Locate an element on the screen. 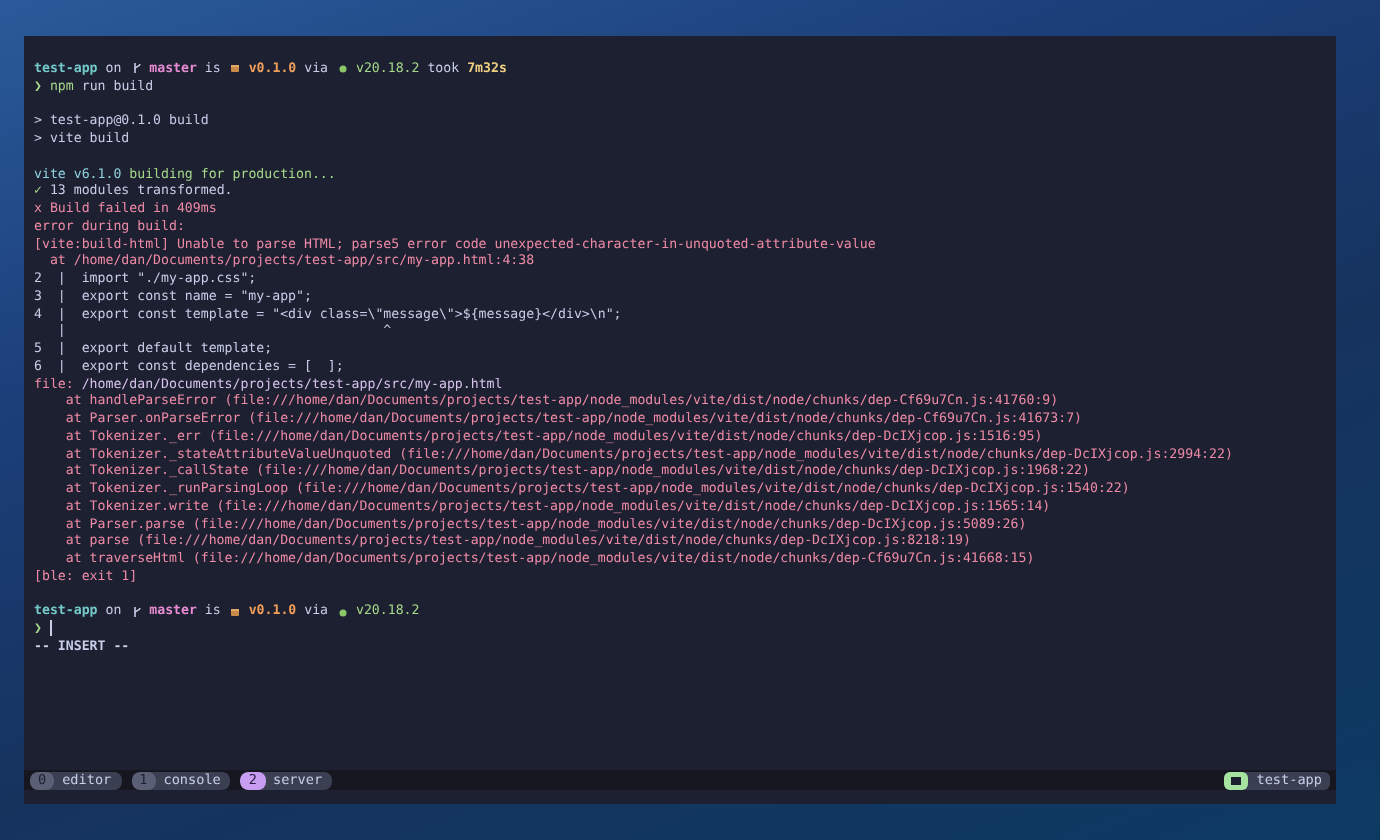 The width and height of the screenshot is (1380, 840). text-cursor is located at coordinates (50, 628).